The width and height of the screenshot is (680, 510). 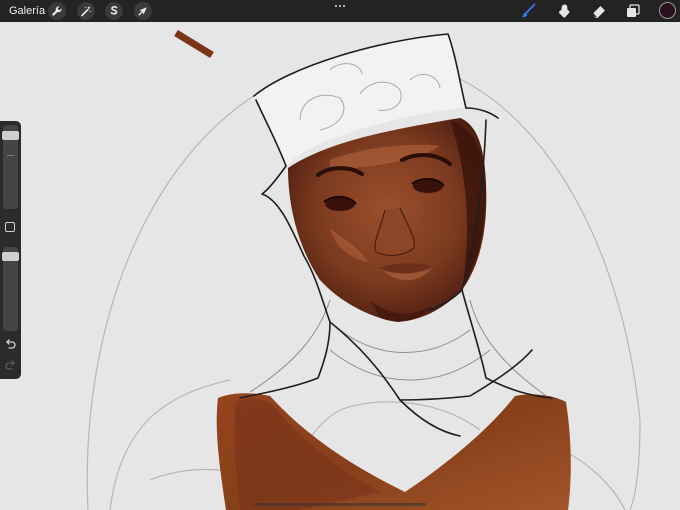 I want to click on opacity-slider, so click(x=10, y=289).